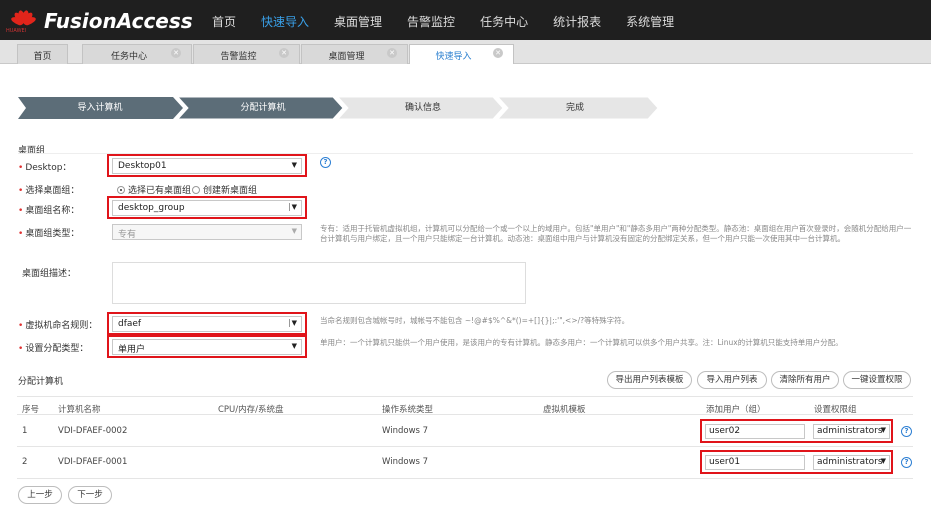 The height and width of the screenshot is (507, 931). Describe the element at coordinates (650, 21) in the screenshot. I see `nav-system: 系统管理` at that location.